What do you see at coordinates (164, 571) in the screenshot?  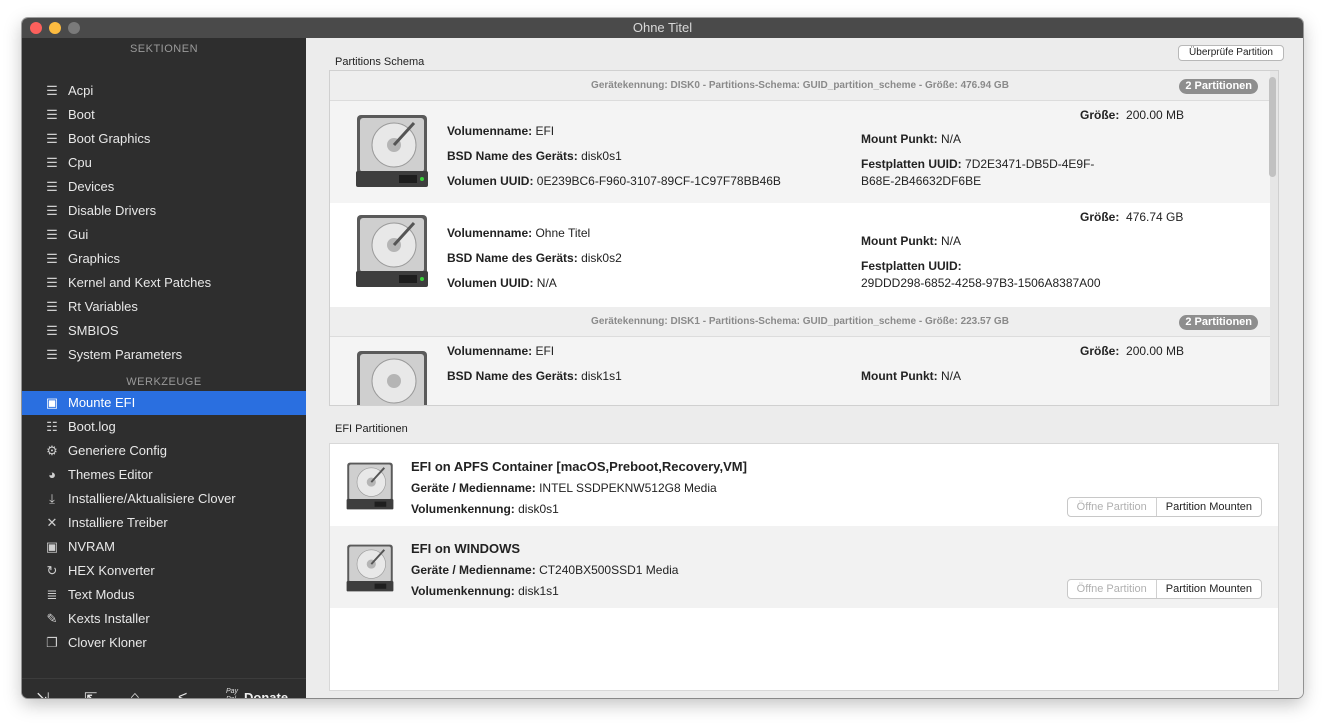 I see `sidebar-item-hex-converter: ↻ HEX Konverter` at bounding box center [164, 571].